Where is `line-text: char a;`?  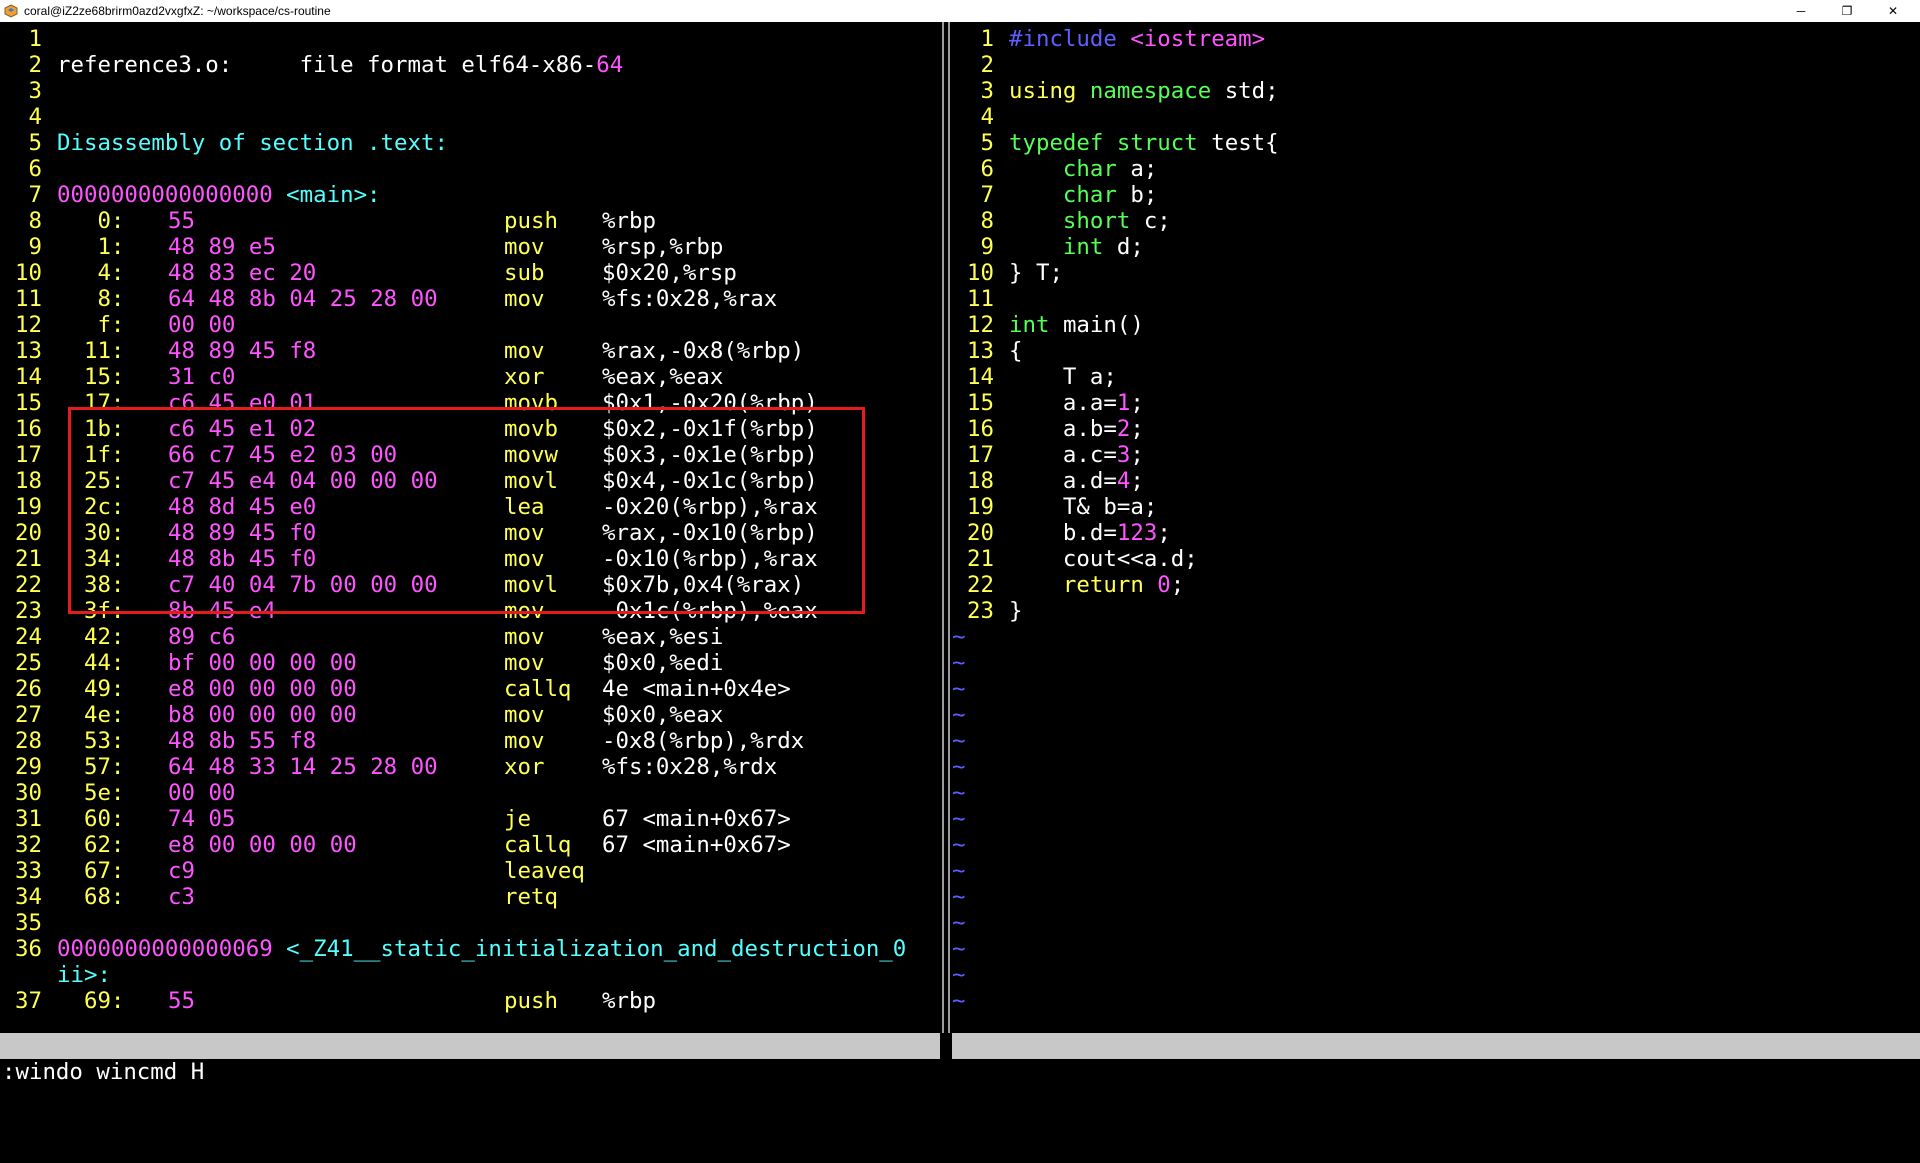
line-text: char a; is located at coordinates (1083, 169).